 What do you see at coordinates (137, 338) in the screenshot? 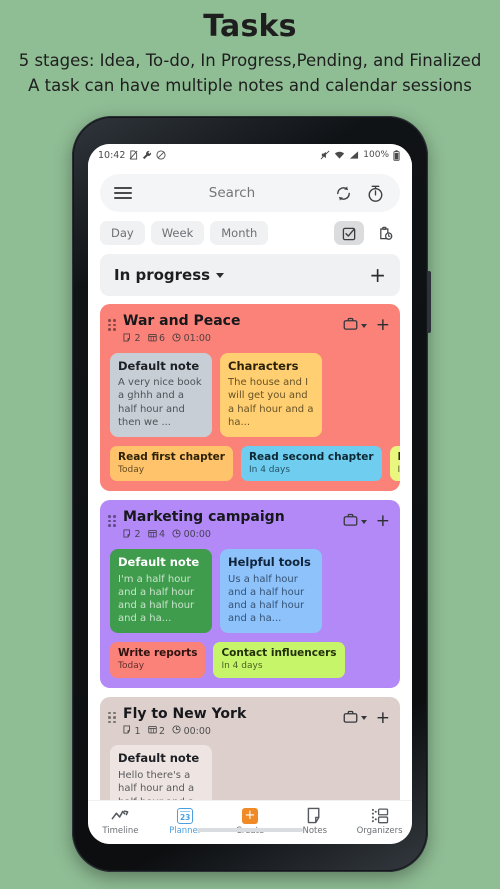
I see `notes-count-value: 2` at bounding box center [137, 338].